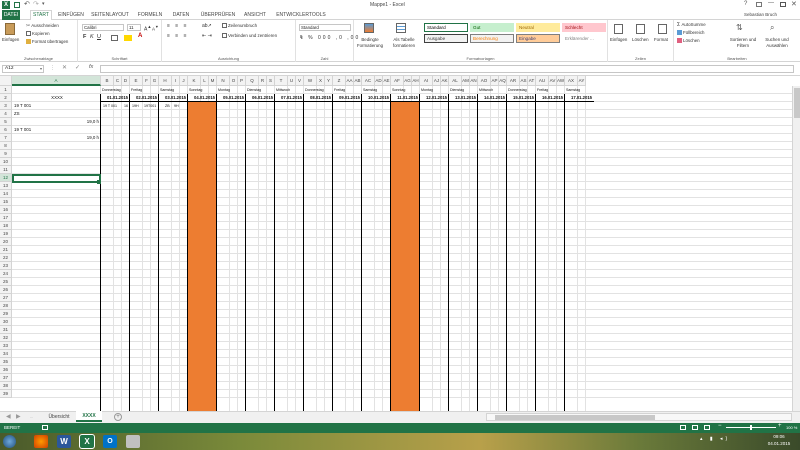  What do you see at coordinates (707, 427) in the screenshot?
I see `page-break-view-icon` at bounding box center [707, 427].